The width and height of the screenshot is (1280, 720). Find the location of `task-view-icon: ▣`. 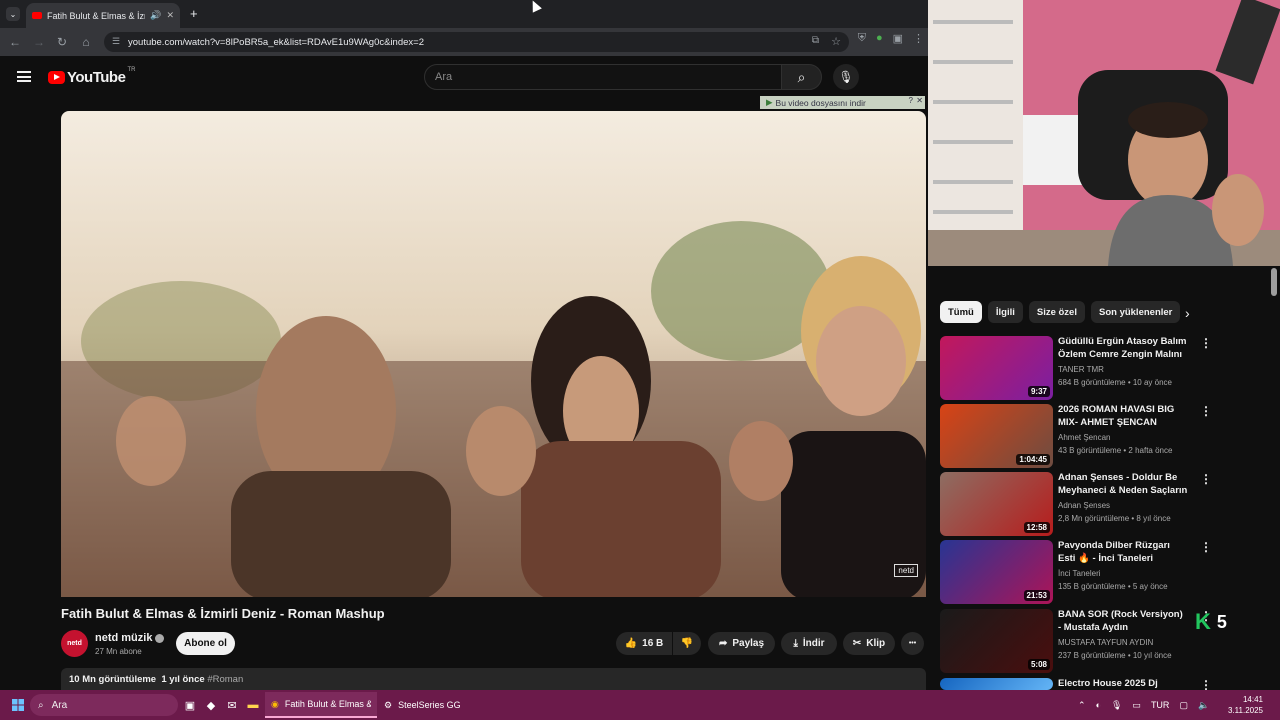

task-view-icon: ▣ is located at coordinates (190, 705).